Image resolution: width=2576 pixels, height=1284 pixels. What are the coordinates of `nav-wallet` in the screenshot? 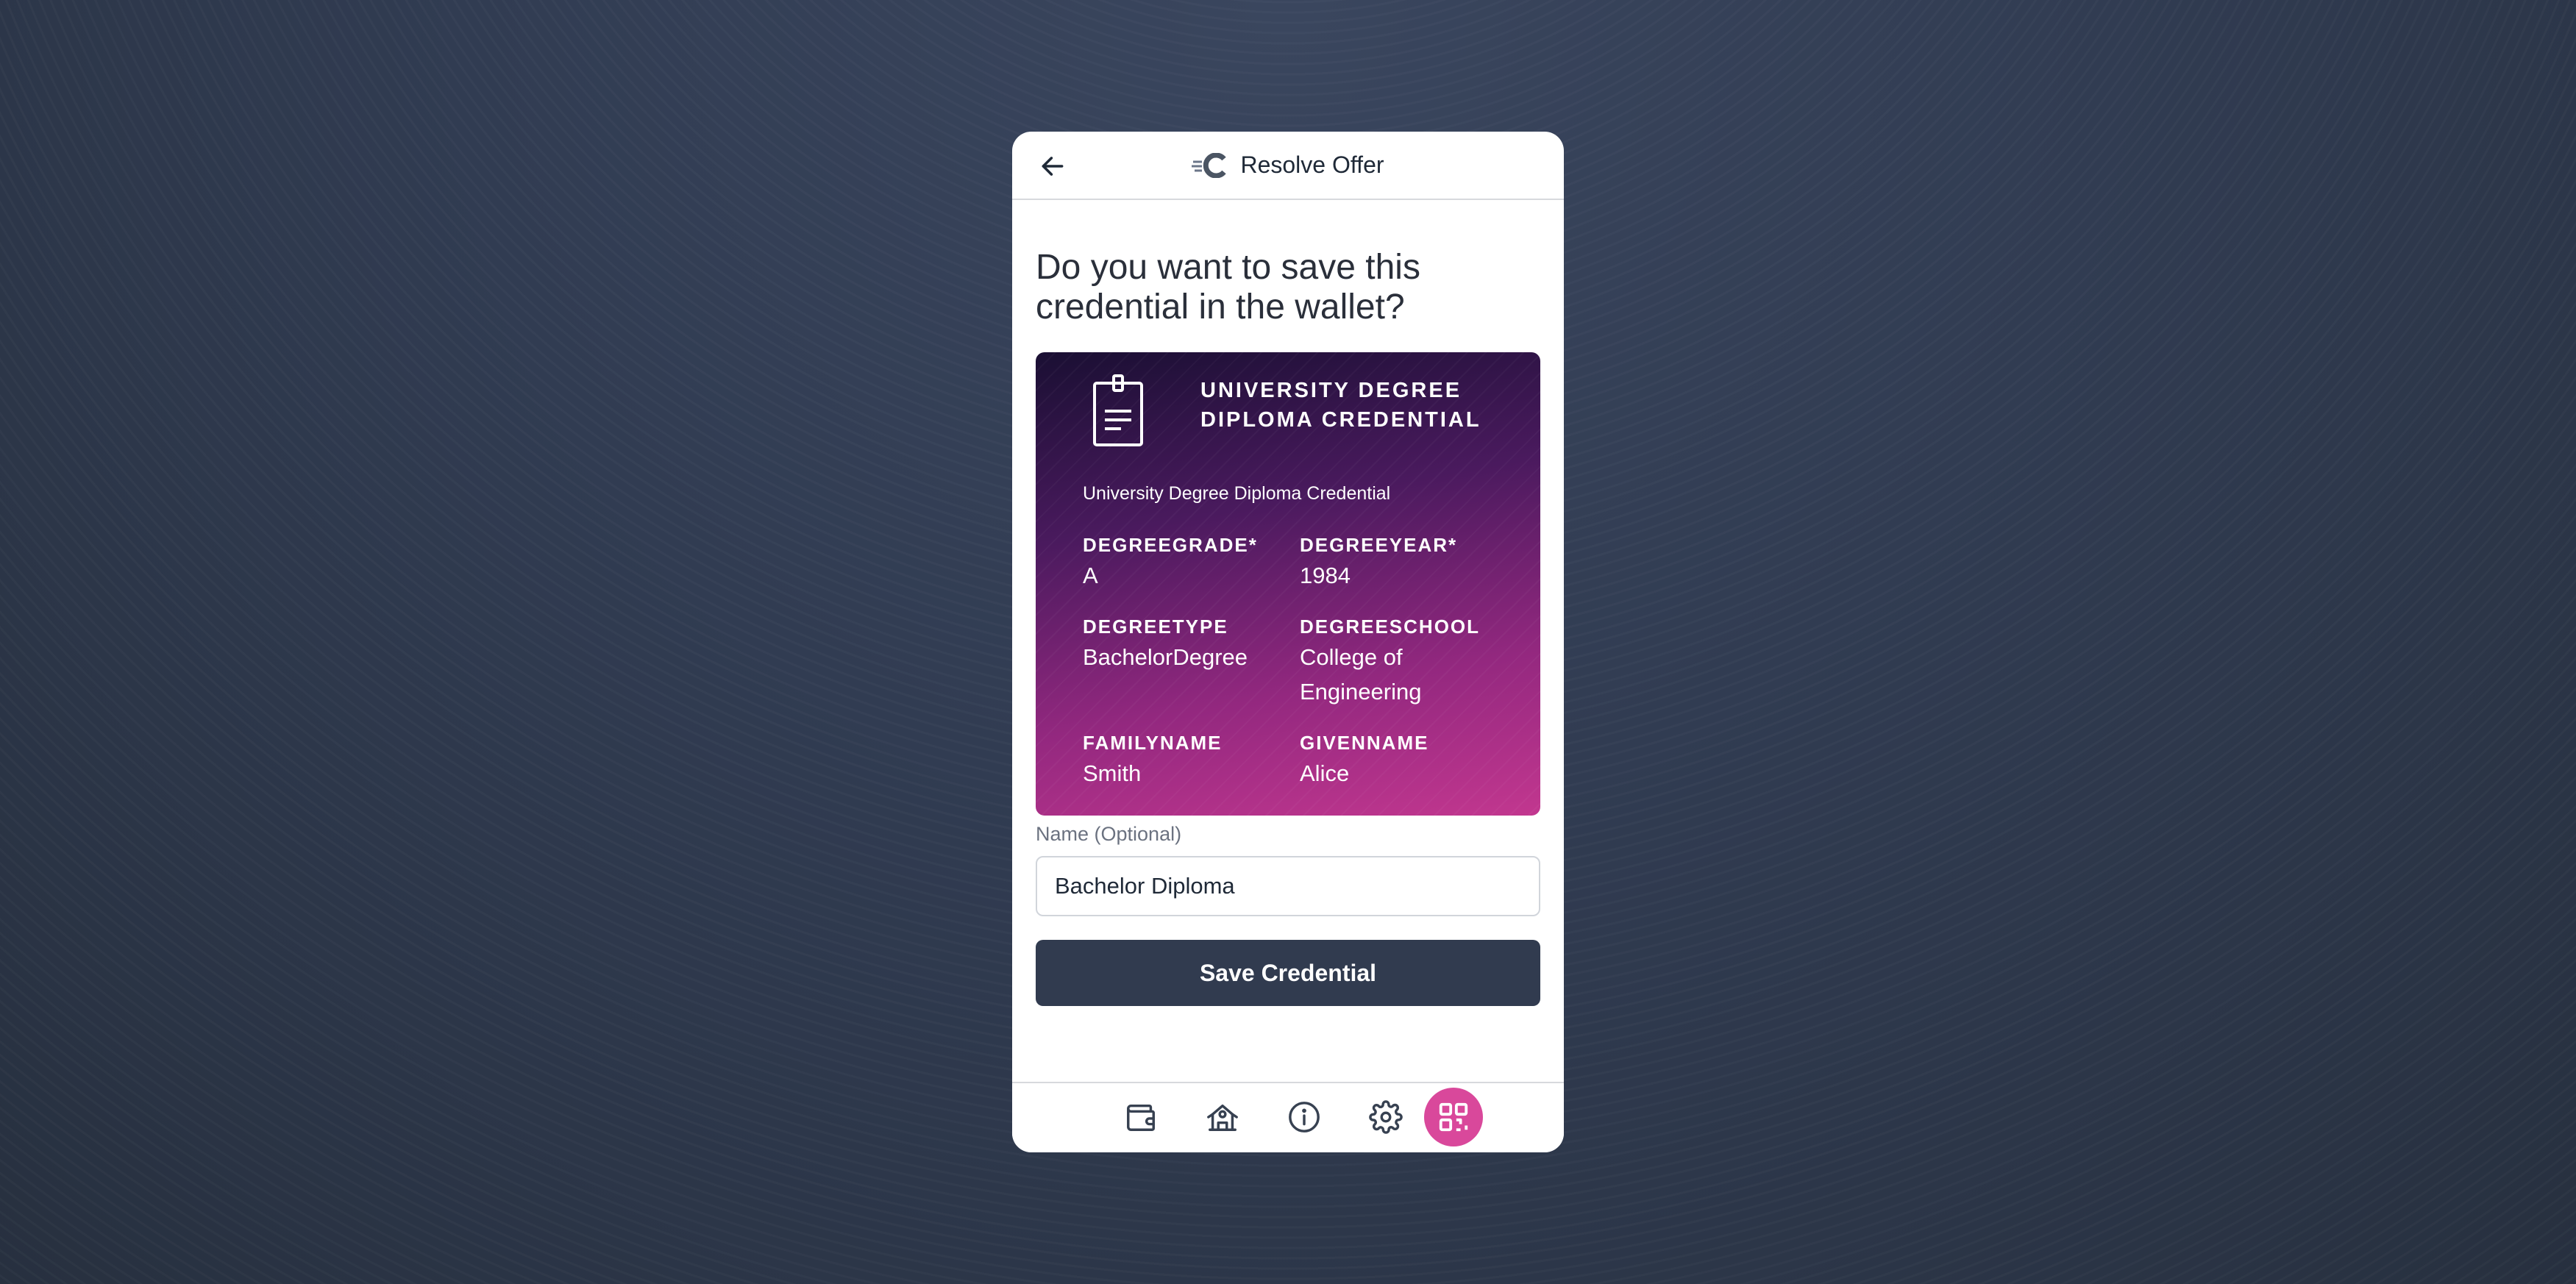 It's located at (1140, 1117).